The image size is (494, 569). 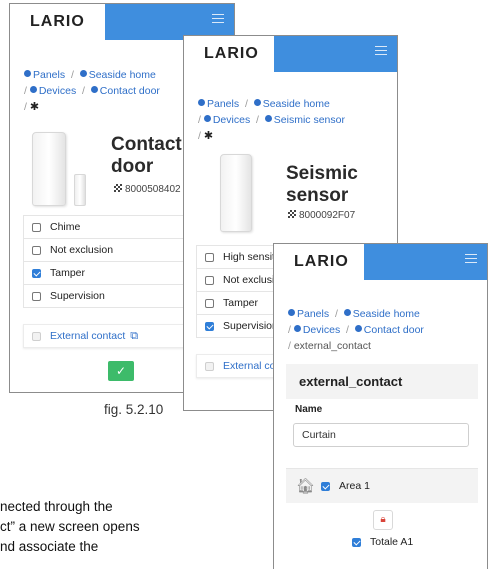 I want to click on device-serial: 8000092F07, so click(x=321, y=215).